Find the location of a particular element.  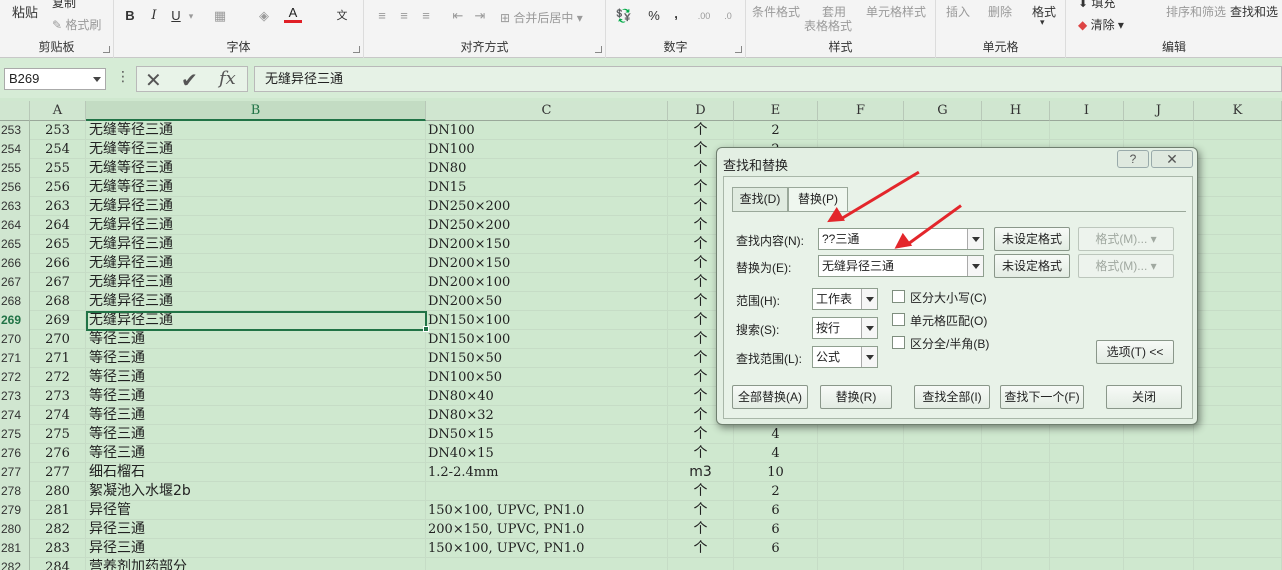

search-dropdown-icon is located at coordinates (869, 328).